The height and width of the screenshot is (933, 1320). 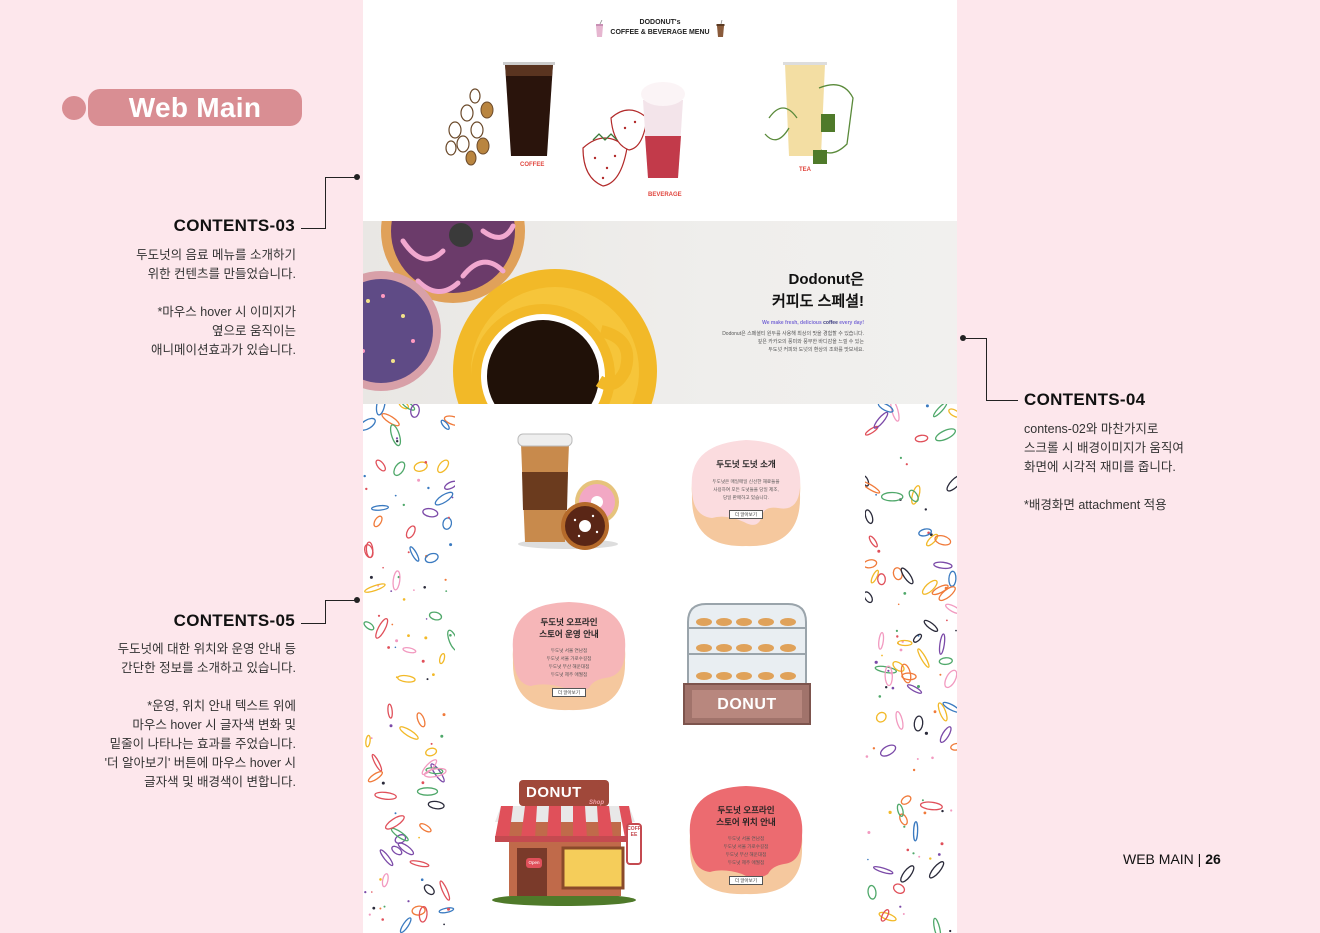 I want to click on contents-04-connector, so click(x=1002, y=369).